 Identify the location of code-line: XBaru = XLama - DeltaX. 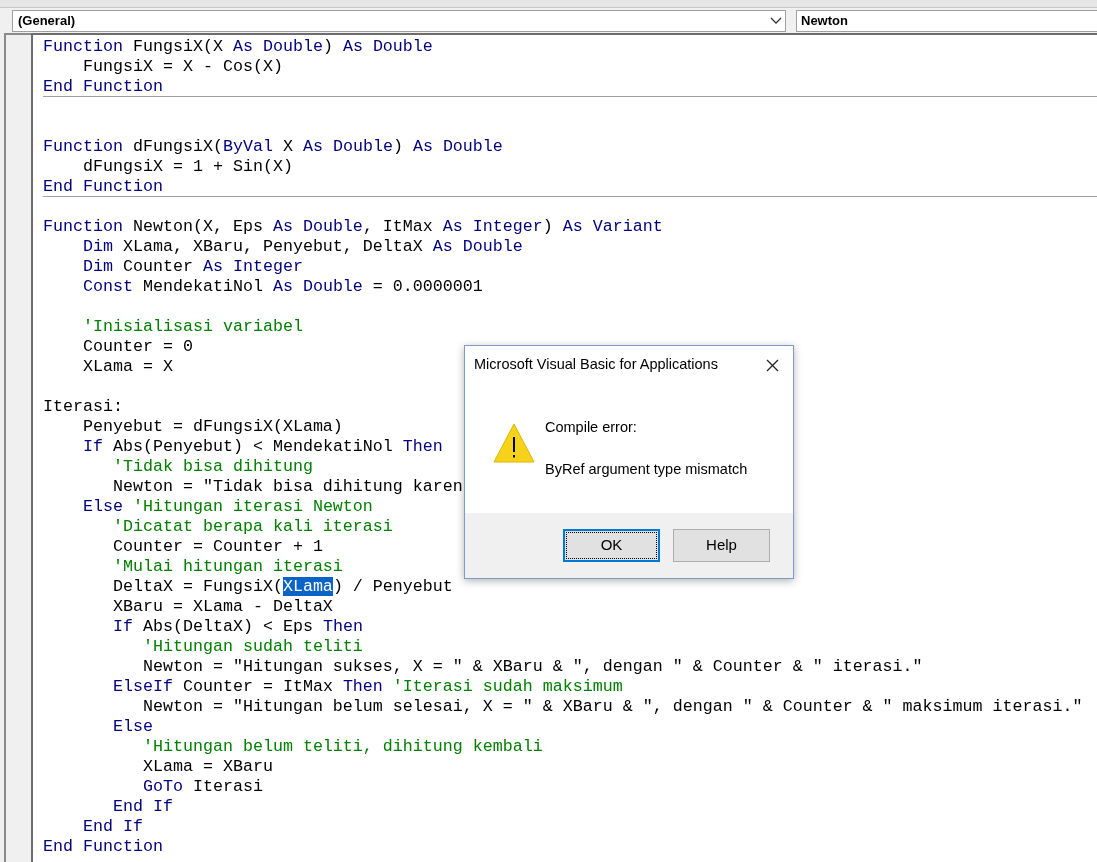
(222, 606).